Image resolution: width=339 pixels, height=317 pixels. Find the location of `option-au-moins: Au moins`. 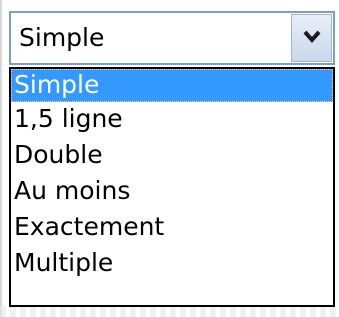

option-au-moins: Au moins is located at coordinates (172, 192).